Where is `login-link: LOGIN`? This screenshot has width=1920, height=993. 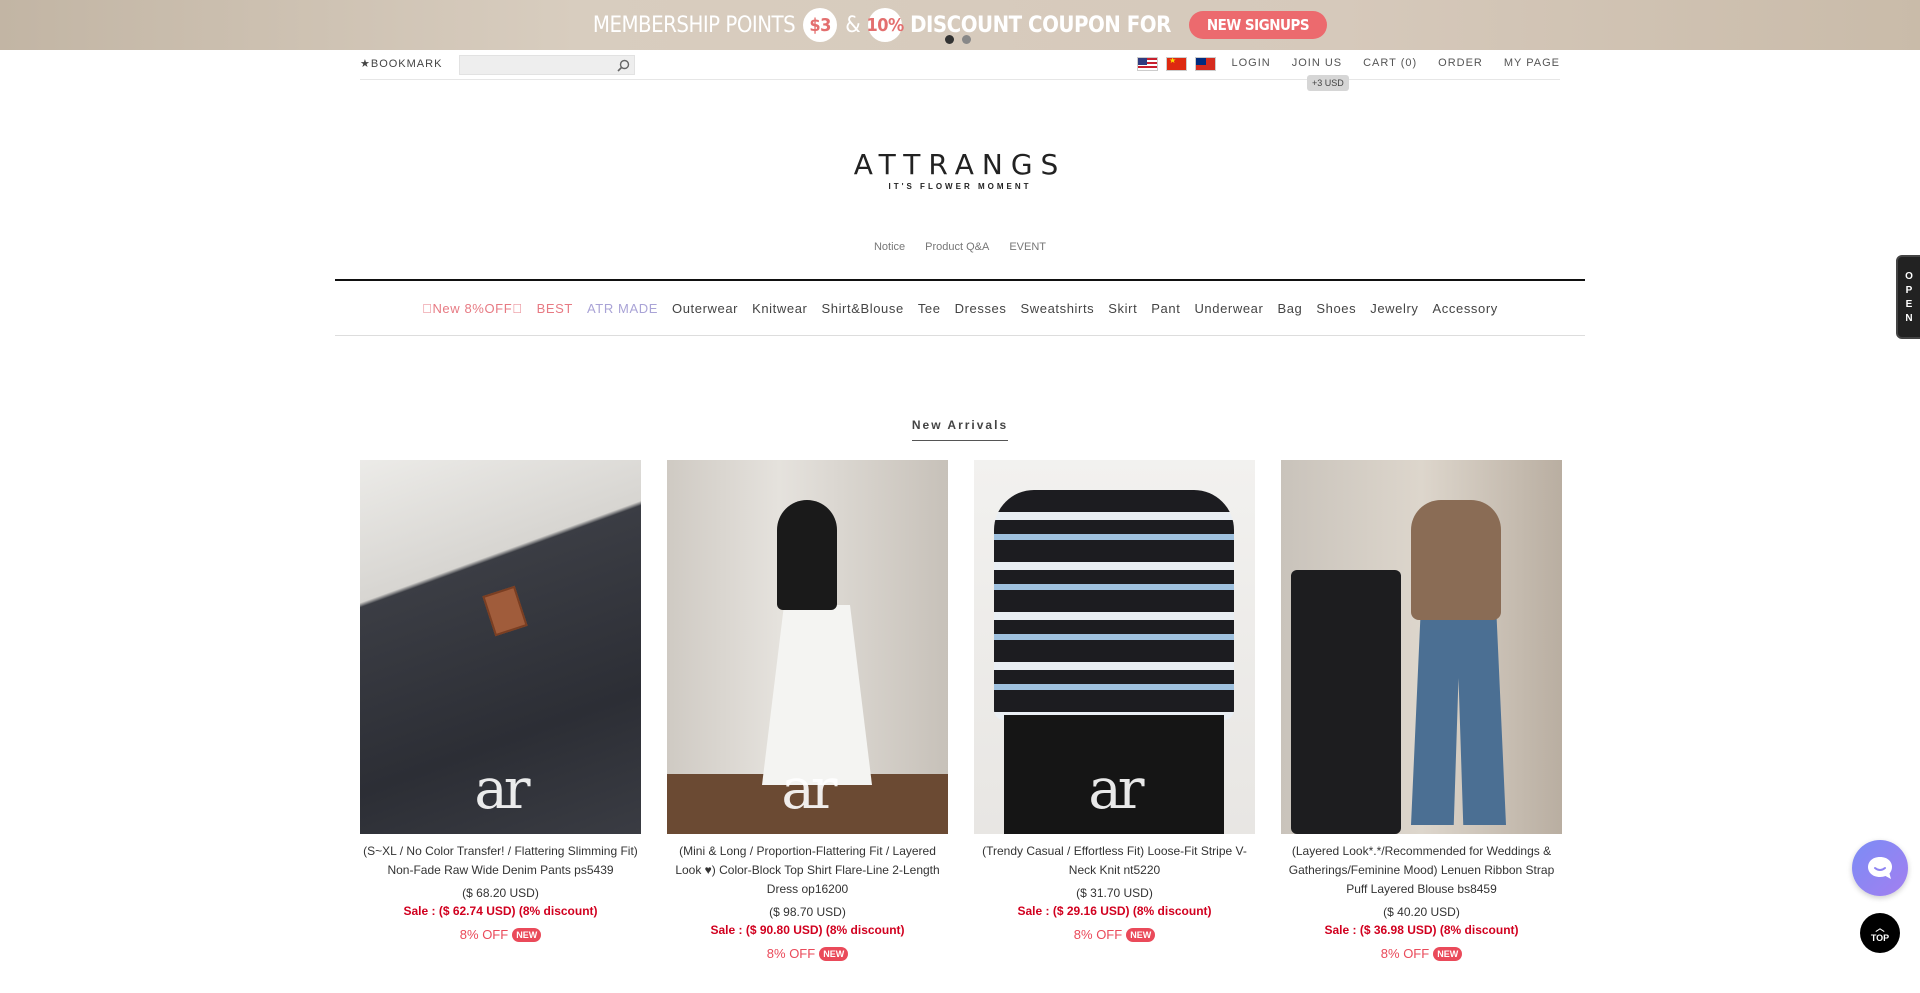 login-link: LOGIN is located at coordinates (1250, 63).